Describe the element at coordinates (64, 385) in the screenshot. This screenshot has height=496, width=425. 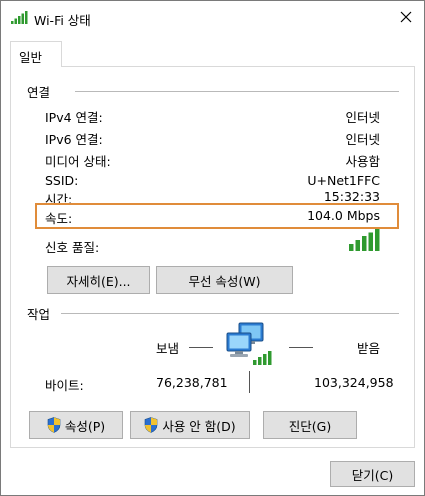
I see `bytes-label: 바이트:` at that location.